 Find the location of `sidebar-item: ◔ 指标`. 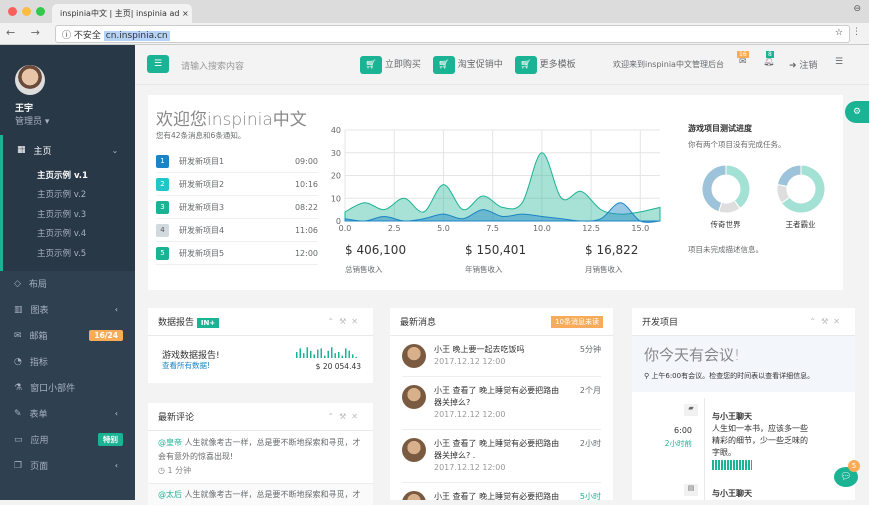

sidebar-item: ◔ 指标 is located at coordinates (67, 362).